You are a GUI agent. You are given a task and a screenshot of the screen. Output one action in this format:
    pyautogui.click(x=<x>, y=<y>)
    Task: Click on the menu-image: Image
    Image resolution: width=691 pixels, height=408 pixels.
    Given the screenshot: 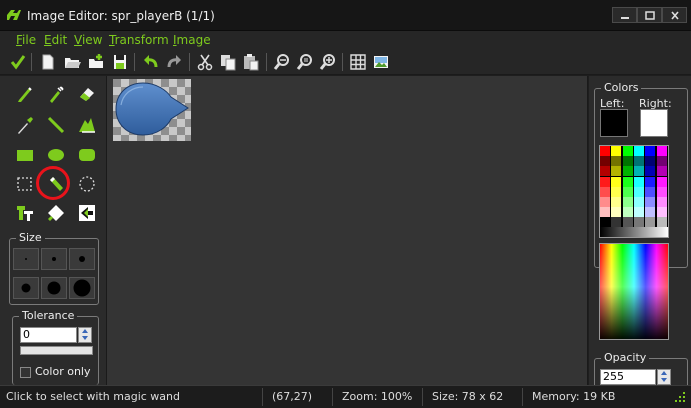 What is the action you would take?
    pyautogui.click(x=192, y=40)
    